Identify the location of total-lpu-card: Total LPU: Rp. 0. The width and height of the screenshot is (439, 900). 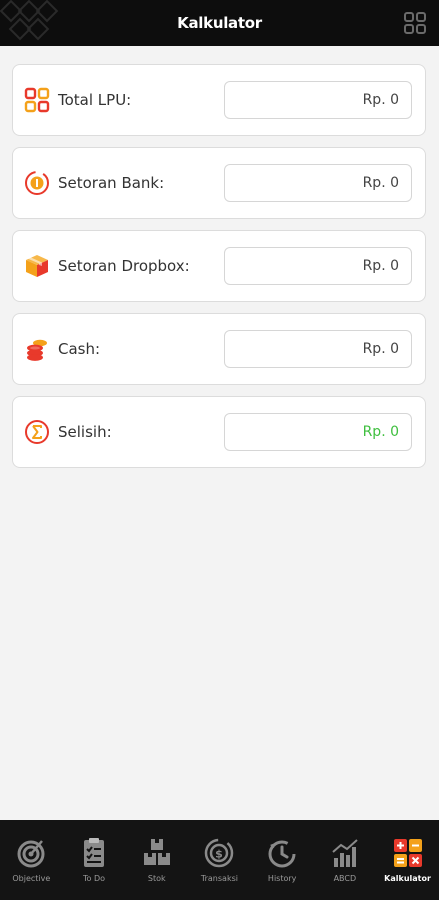
(219, 100).